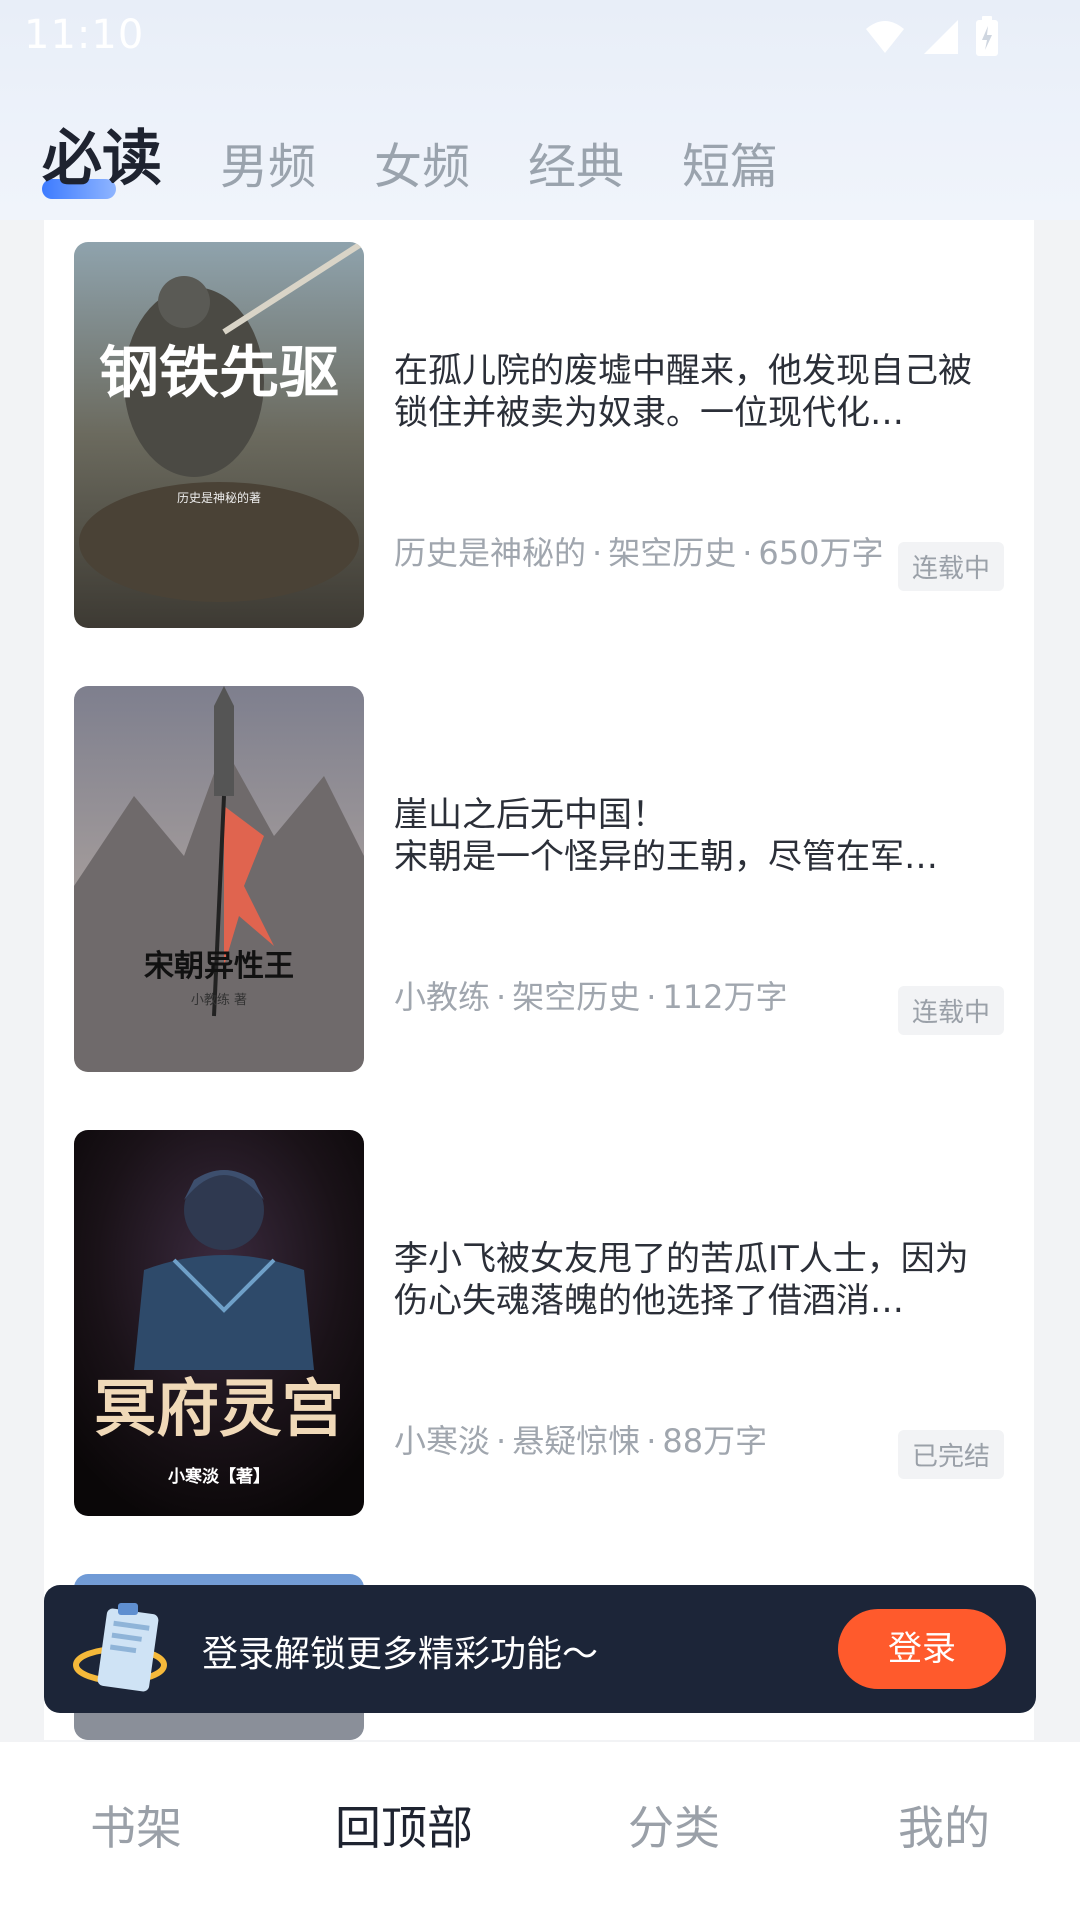  I want to click on battery-charging-icon, so click(987, 39).